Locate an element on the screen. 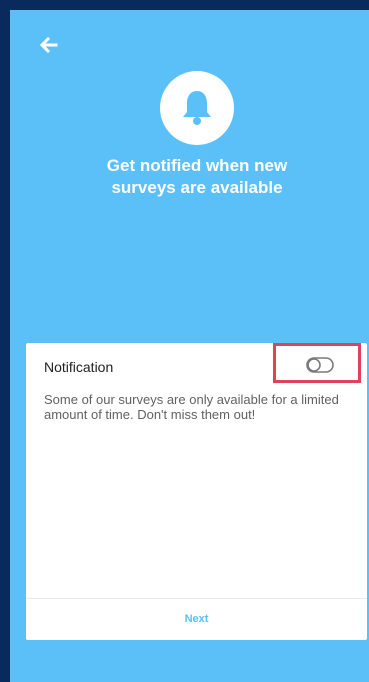 Image resolution: width=369 pixels, height=682 pixels. notification-toggle is located at coordinates (320, 365).